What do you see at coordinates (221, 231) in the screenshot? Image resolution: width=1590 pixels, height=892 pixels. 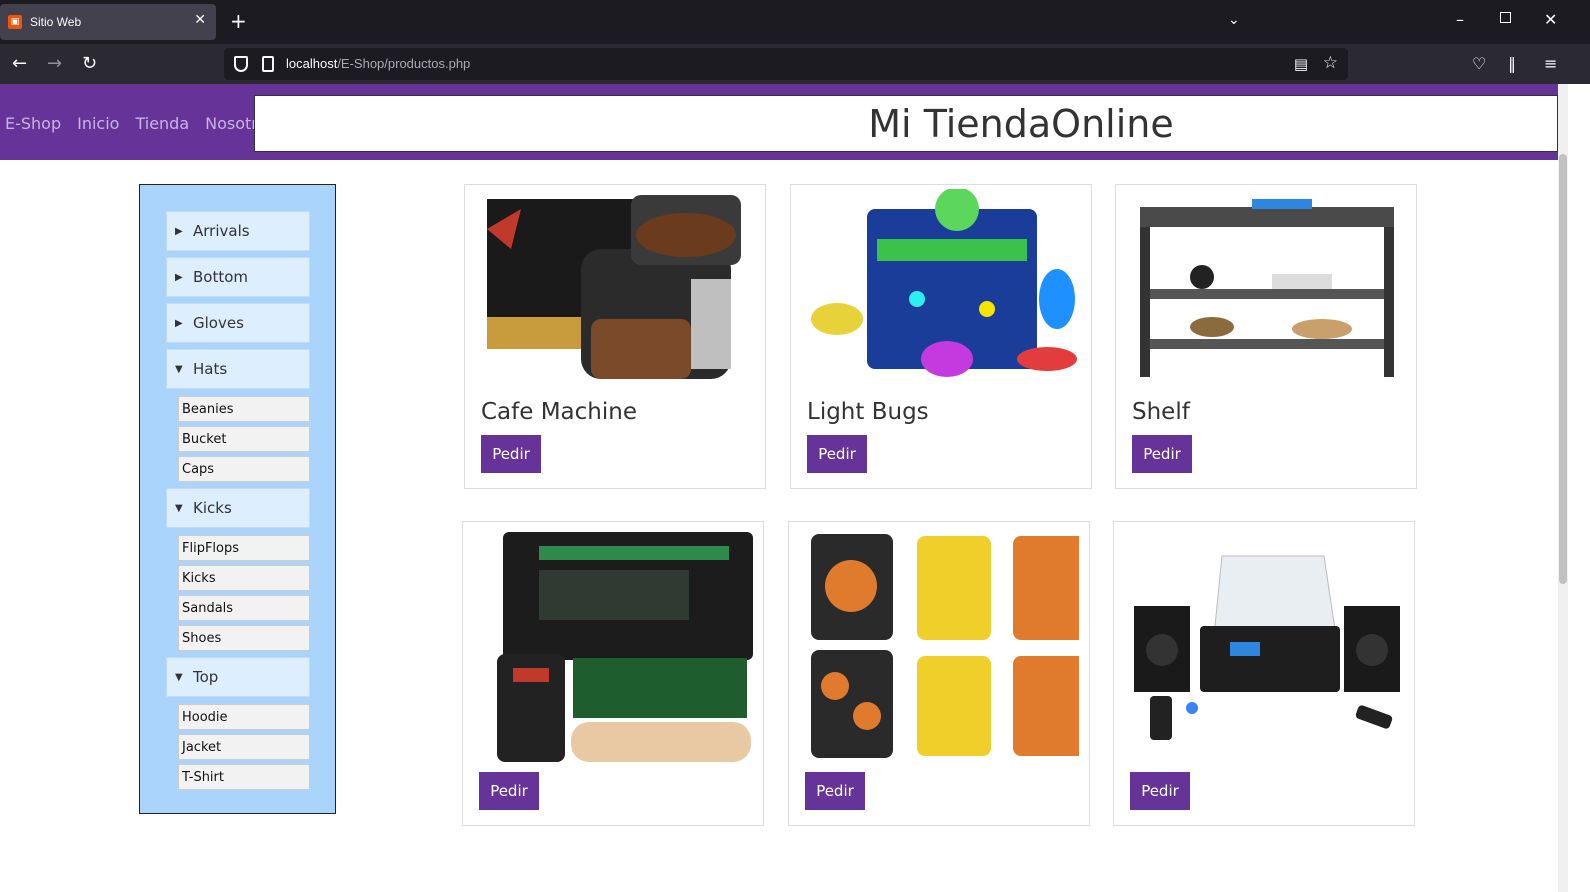 I see `category-label: Arrivals` at bounding box center [221, 231].